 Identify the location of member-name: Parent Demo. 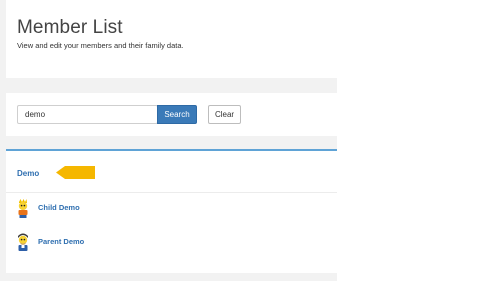
(61, 241).